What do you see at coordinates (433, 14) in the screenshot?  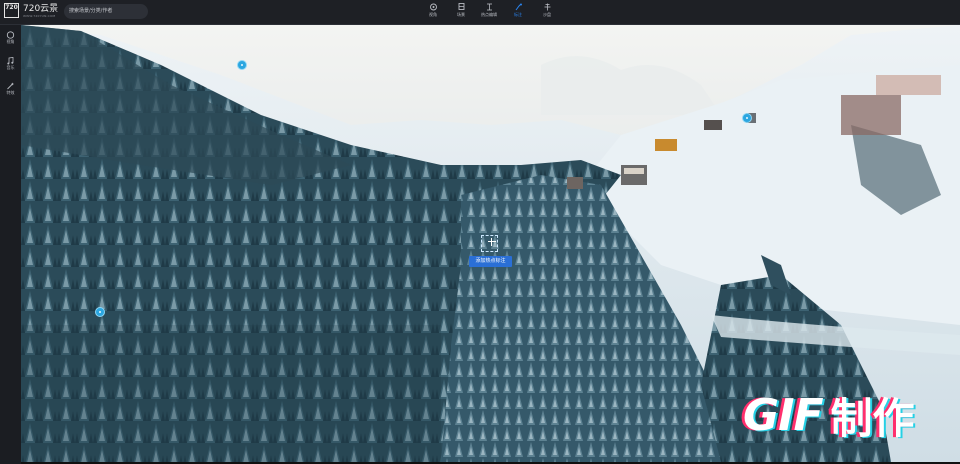 I see `tool-view-label: 视角` at bounding box center [433, 14].